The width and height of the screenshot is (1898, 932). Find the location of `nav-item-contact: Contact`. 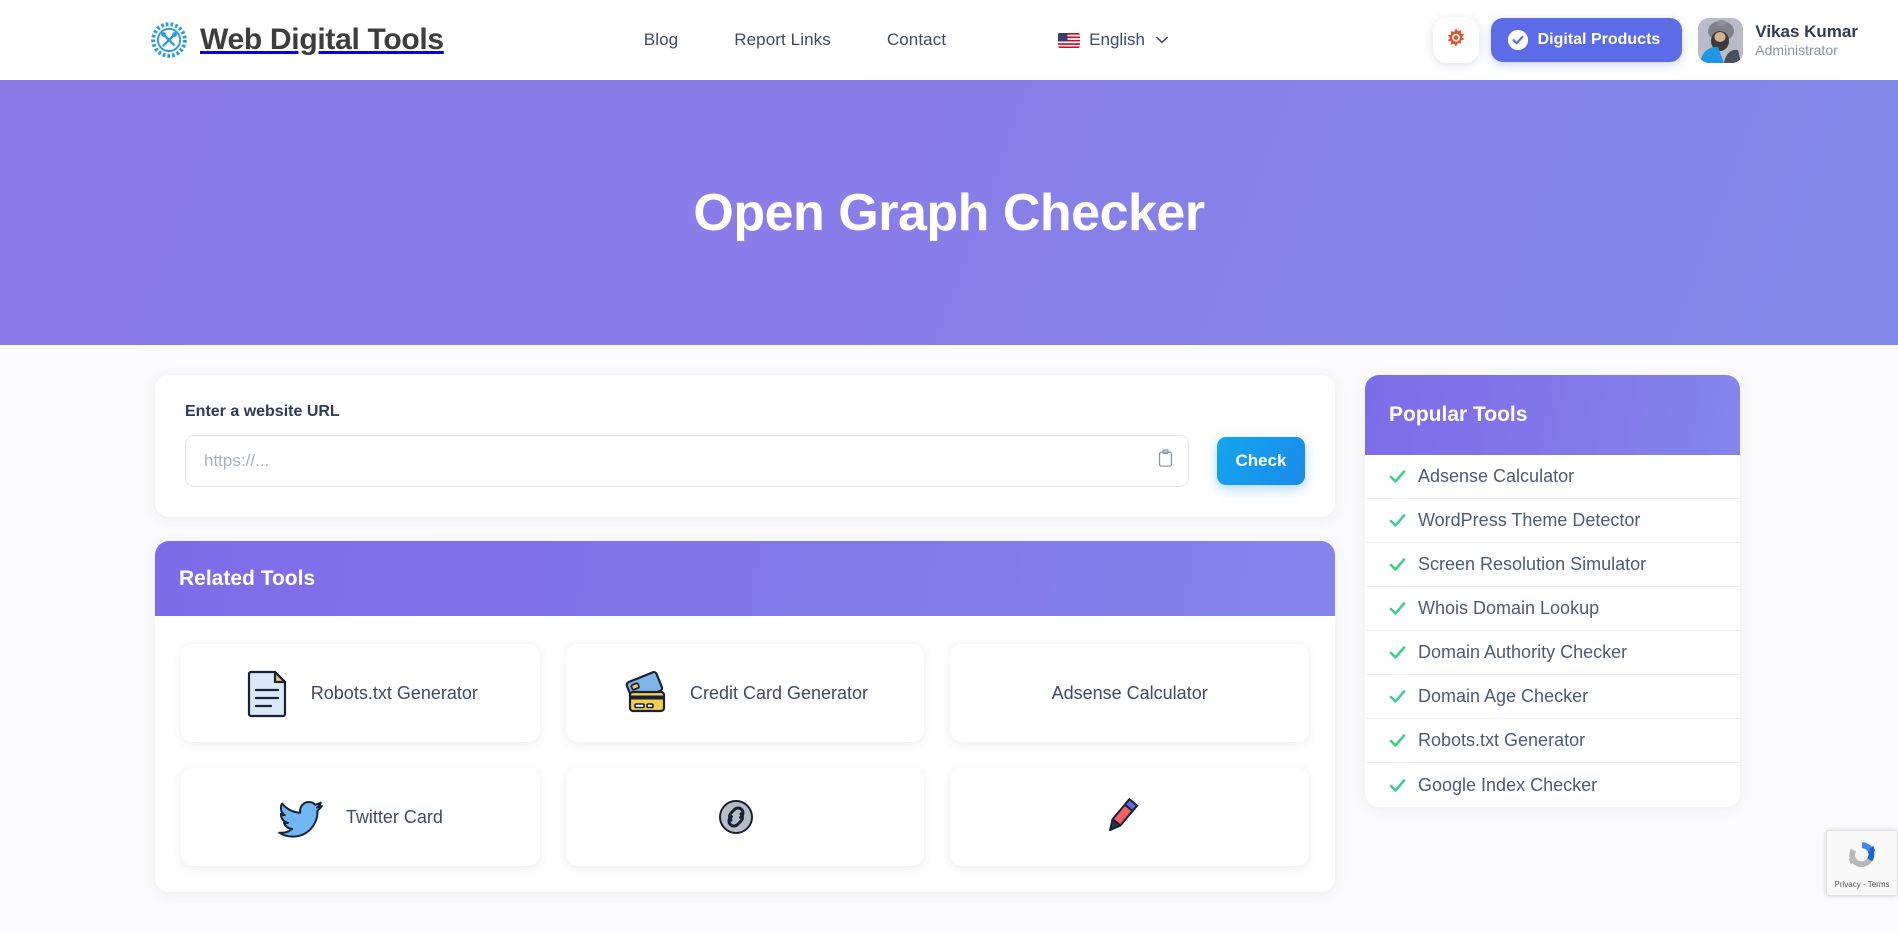

nav-item-contact: Contact is located at coordinates (916, 40).